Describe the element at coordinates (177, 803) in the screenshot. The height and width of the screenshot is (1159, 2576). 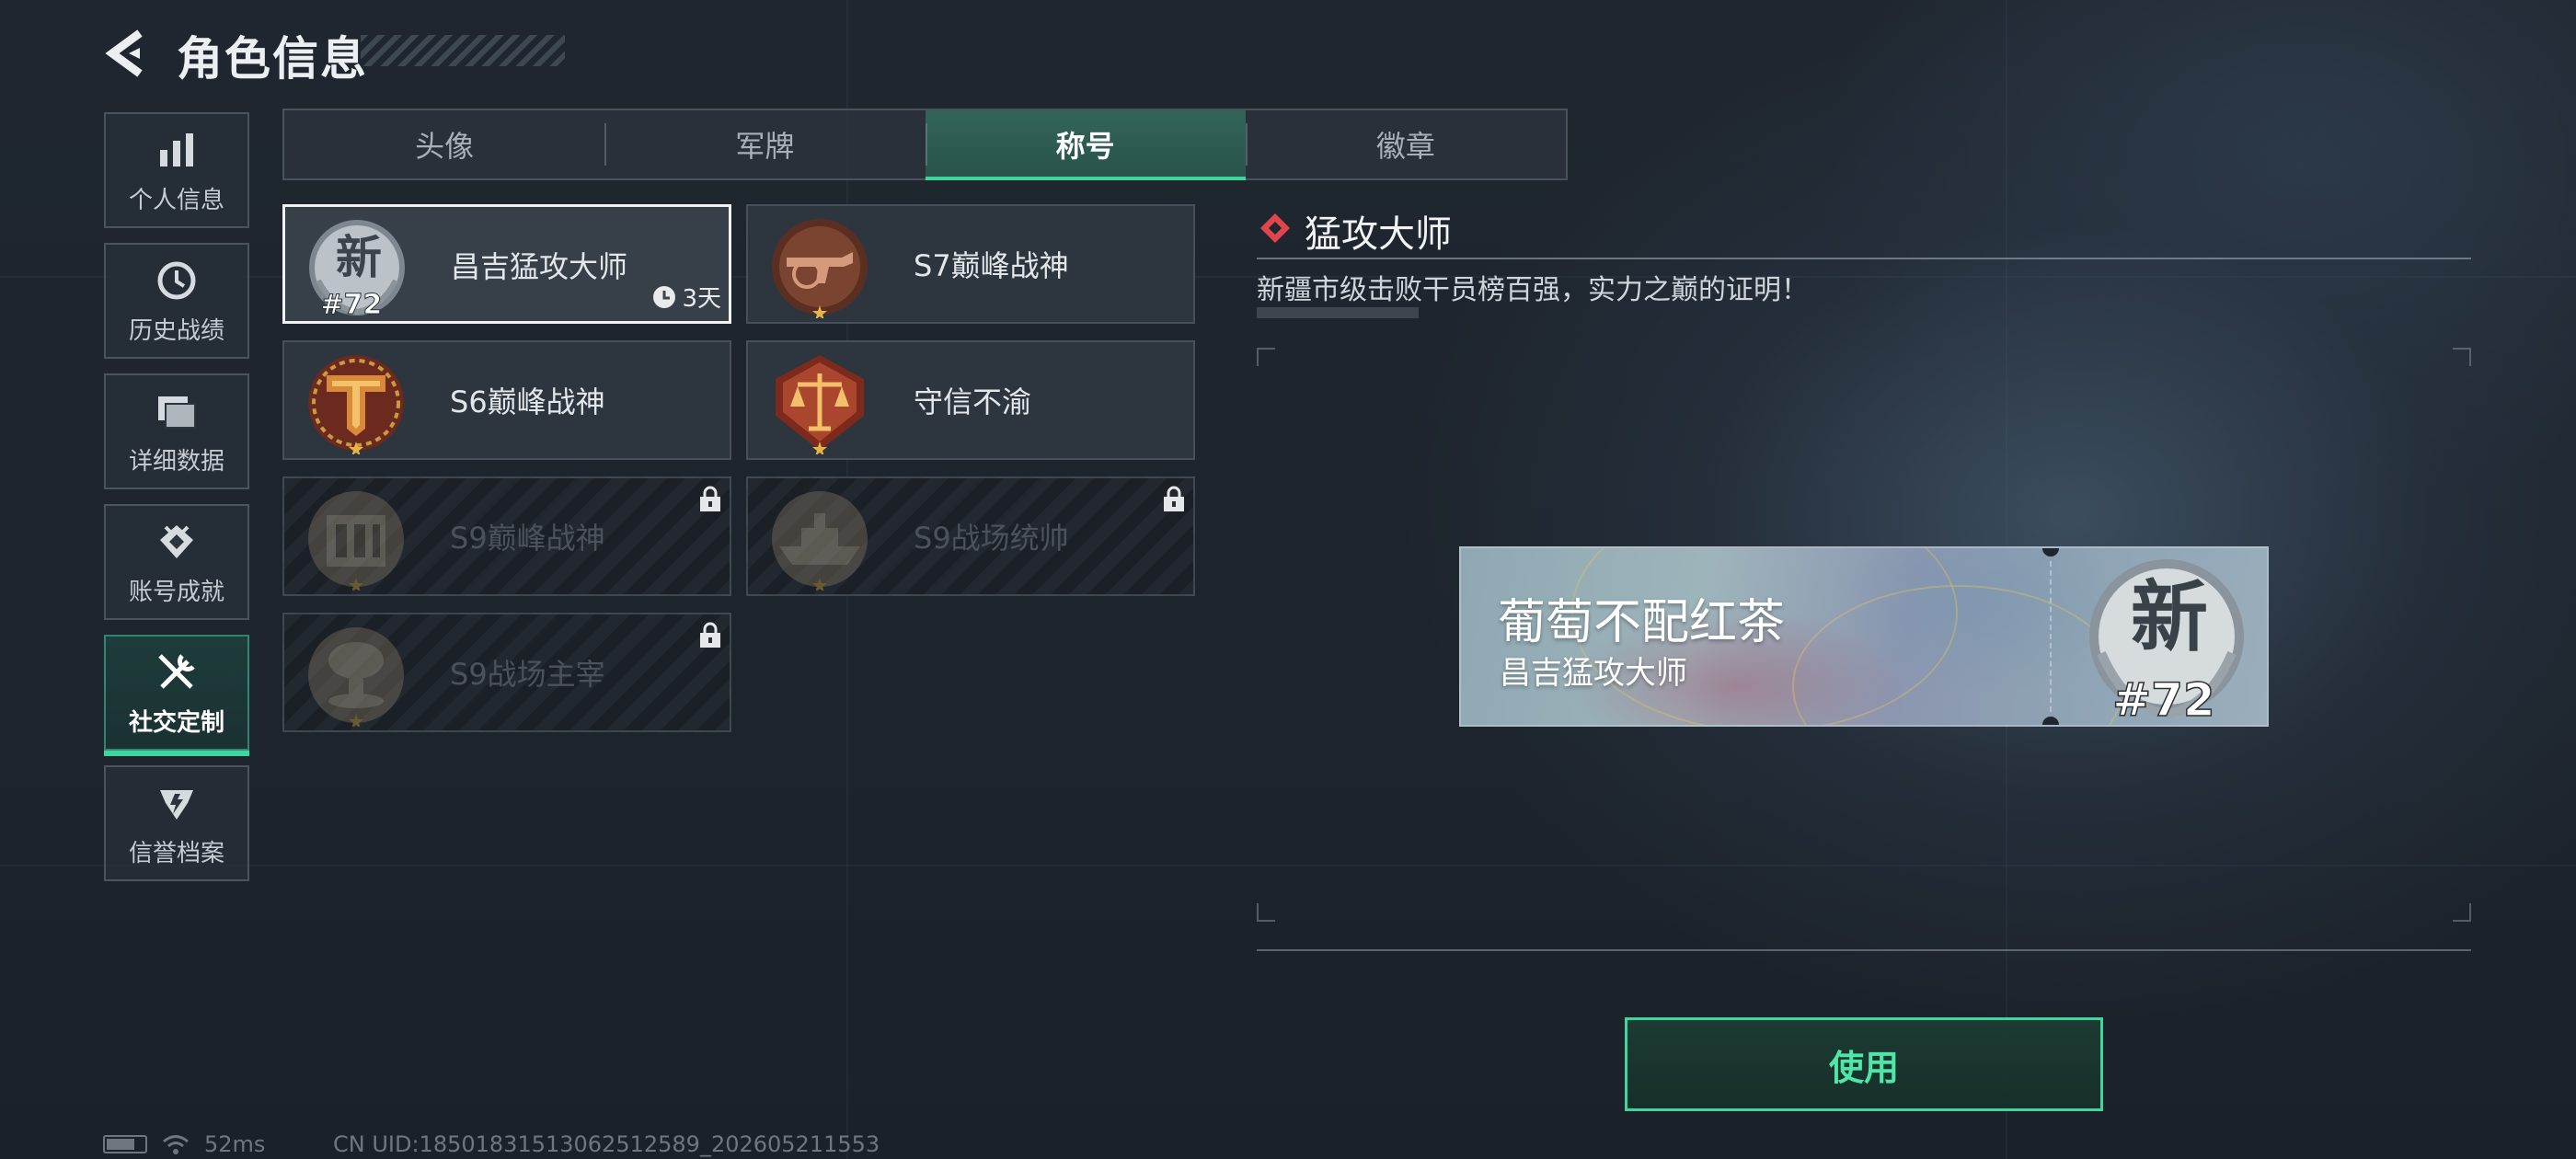
I see `credit-badge-icon` at that location.